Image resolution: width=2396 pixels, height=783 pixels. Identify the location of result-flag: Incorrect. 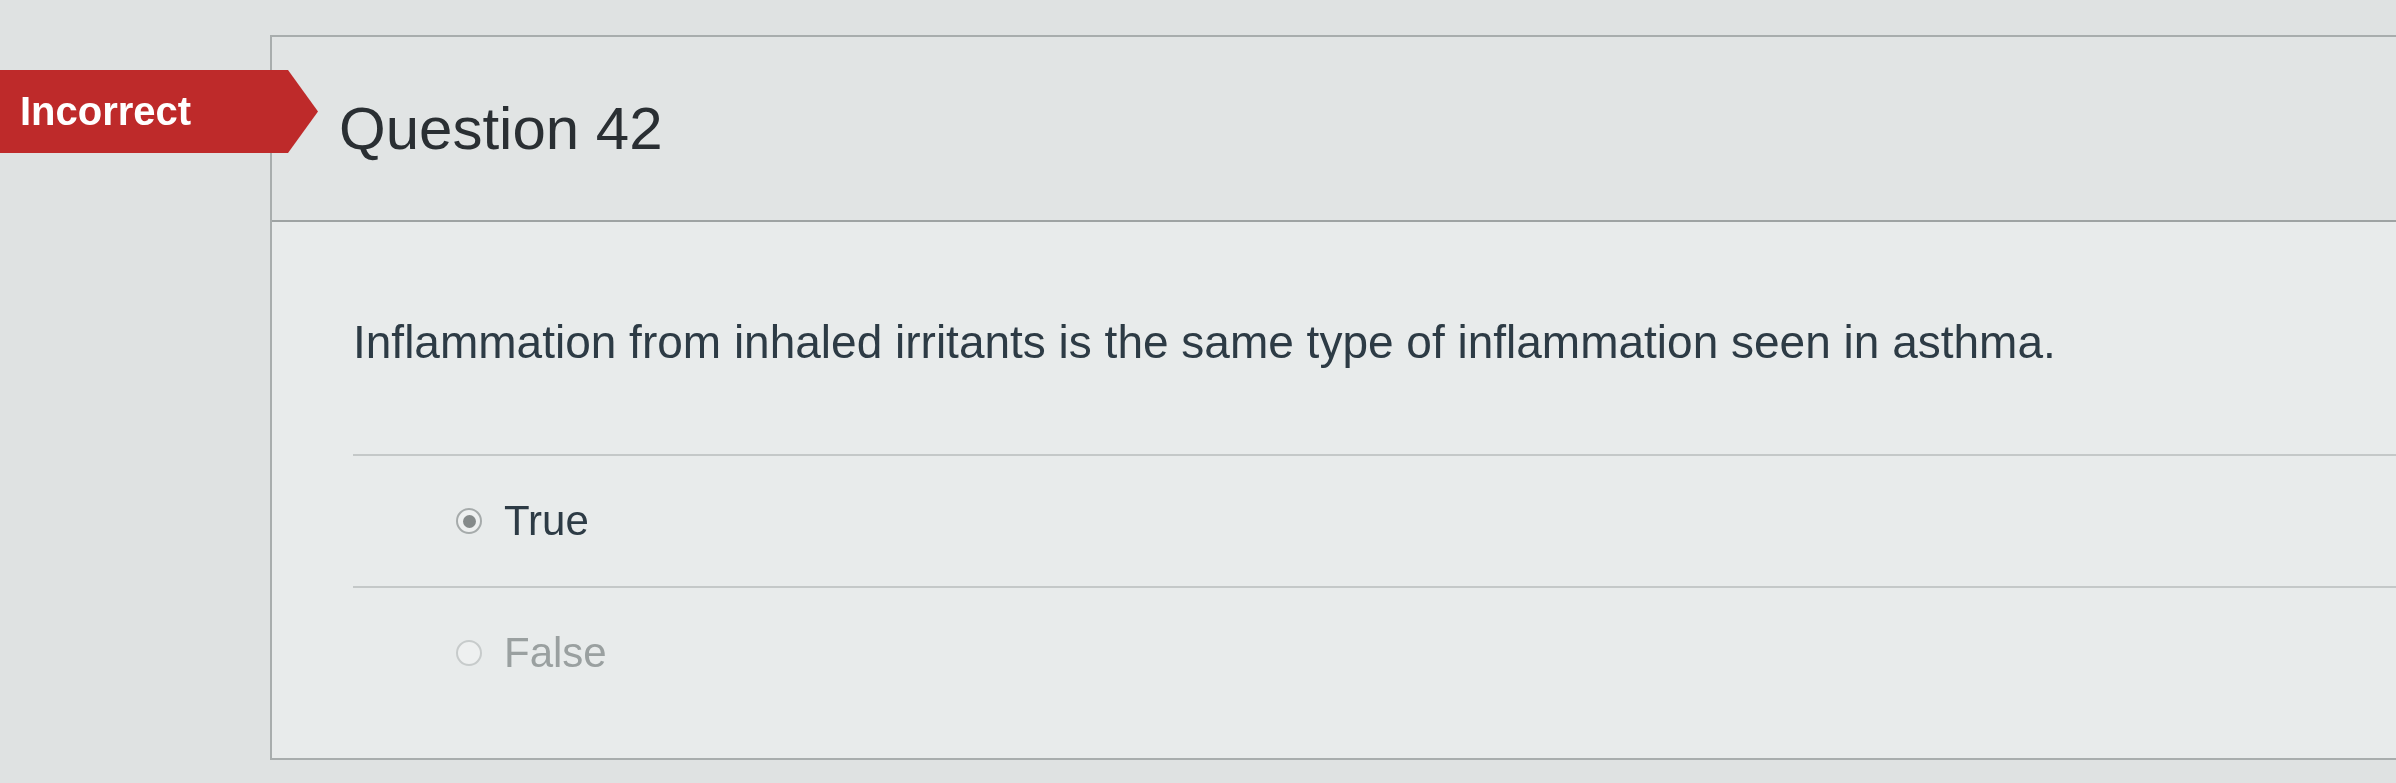
(159, 111).